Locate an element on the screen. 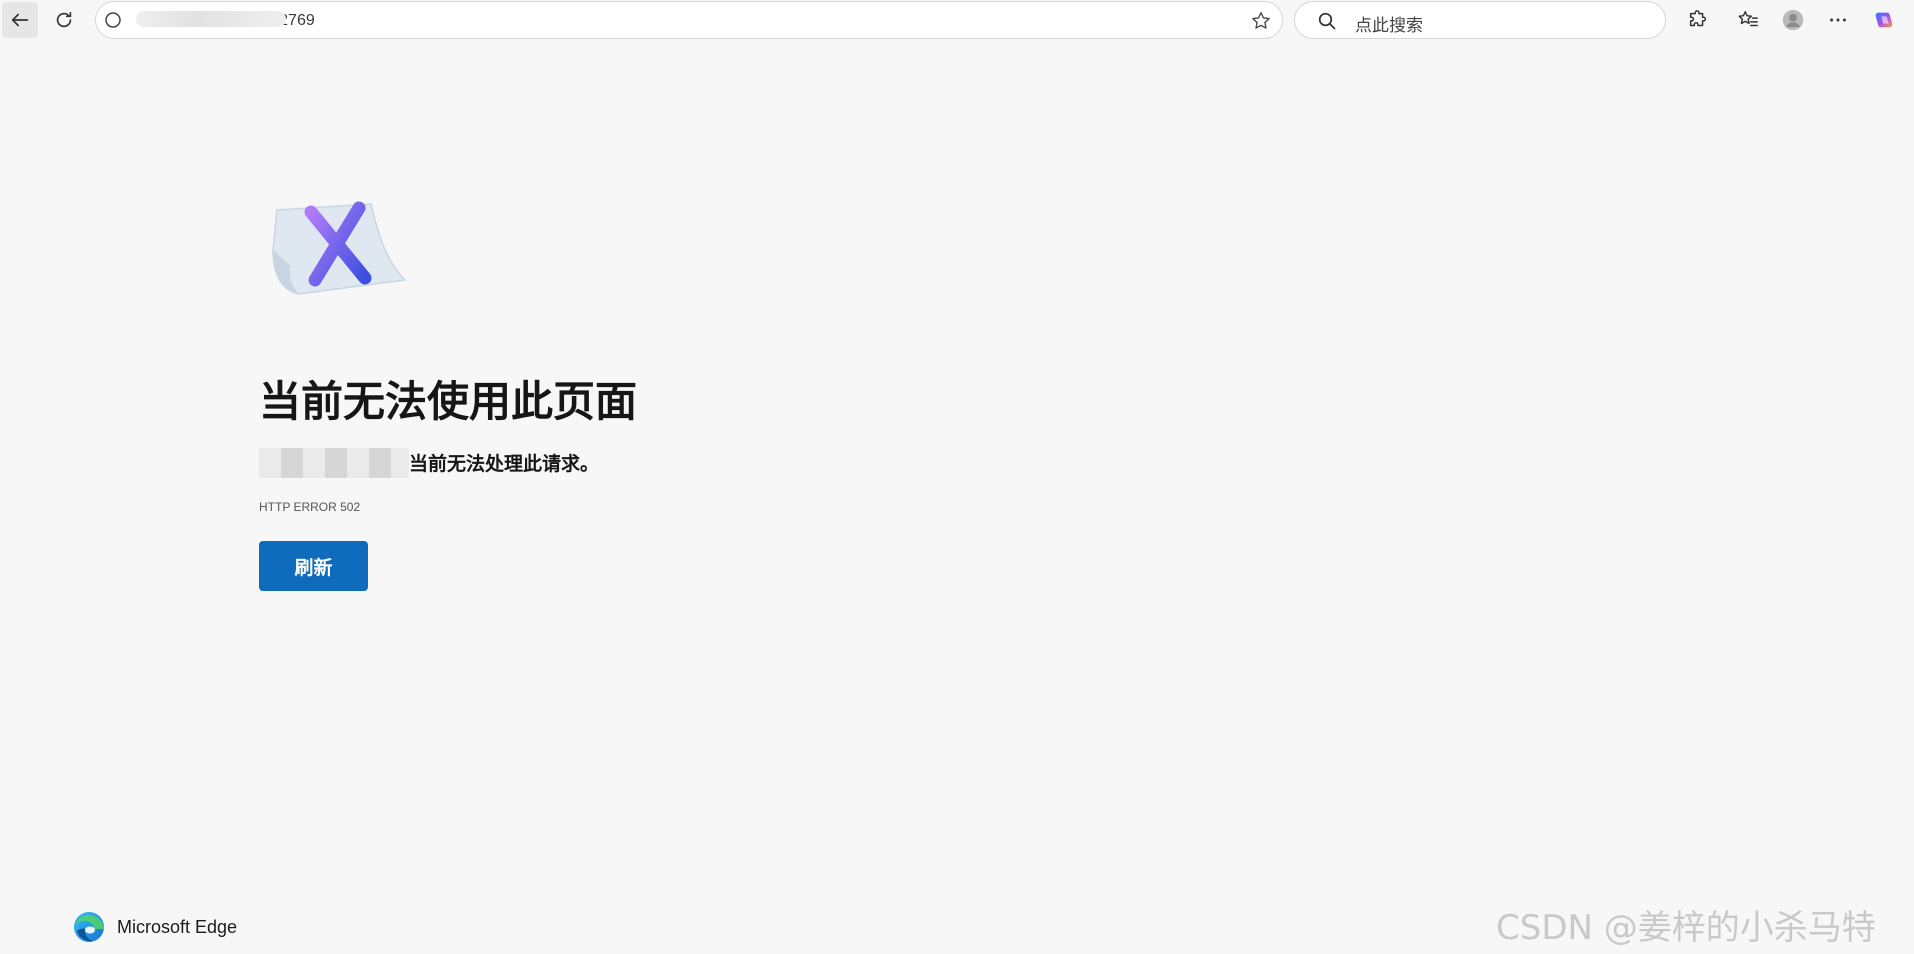 Image resolution: width=1914 pixels, height=954 pixels. address-bar: 39:32769 is located at coordinates (689, 20).